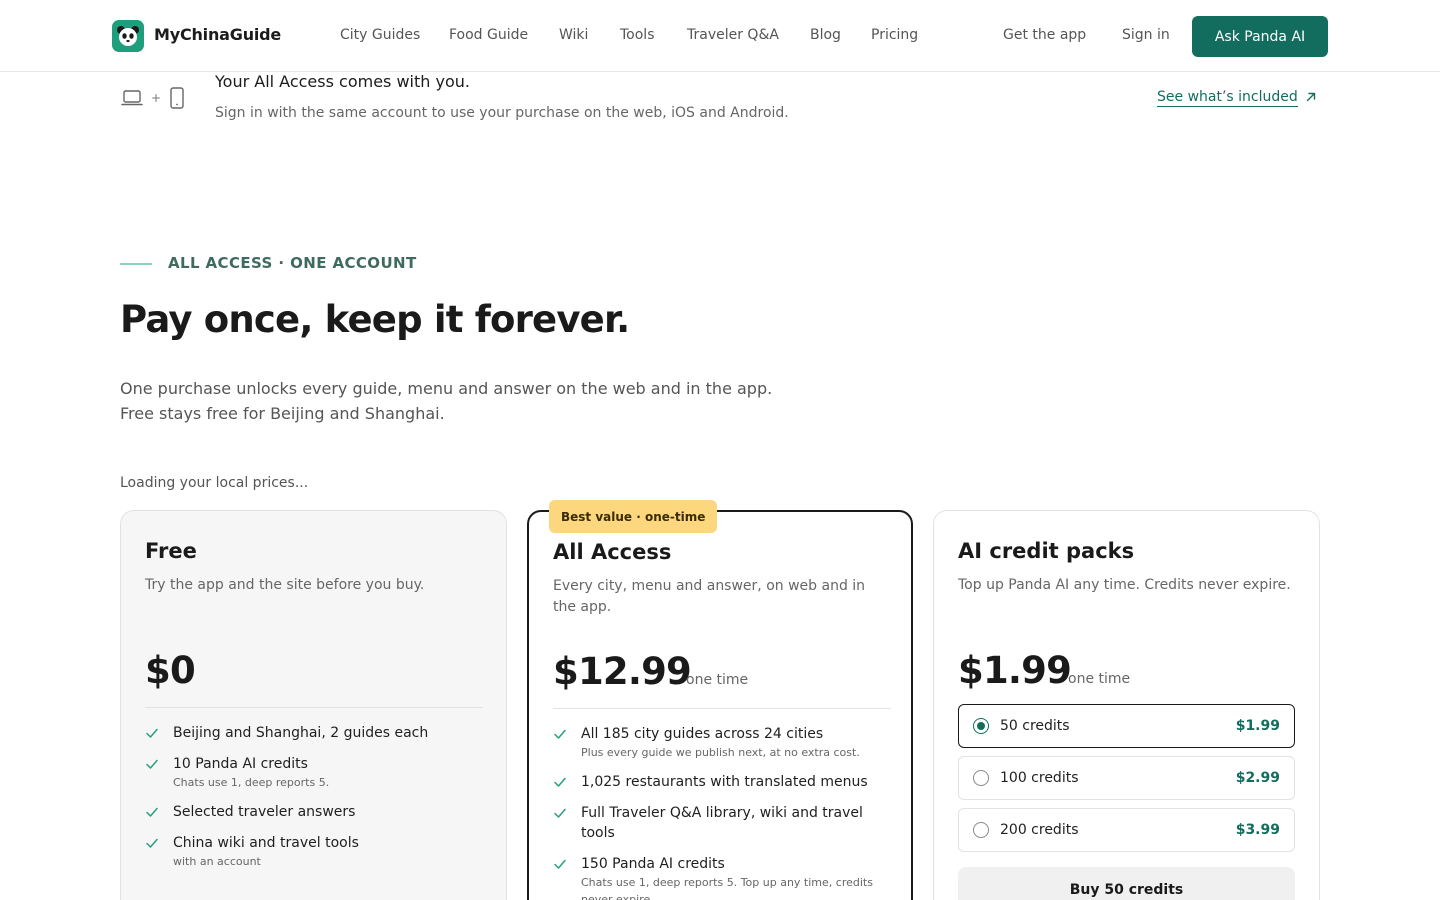  I want to click on feature-item: Beijing and Shanghai, 2 guides each, so click(315, 733).